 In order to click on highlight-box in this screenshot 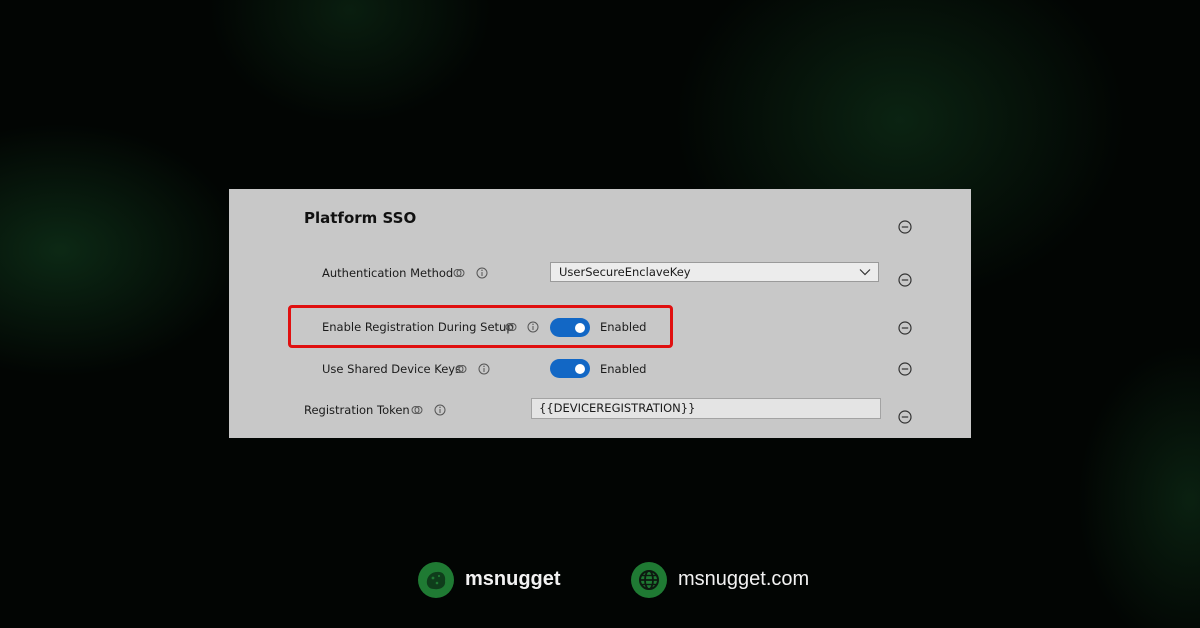, I will do `click(480, 326)`.